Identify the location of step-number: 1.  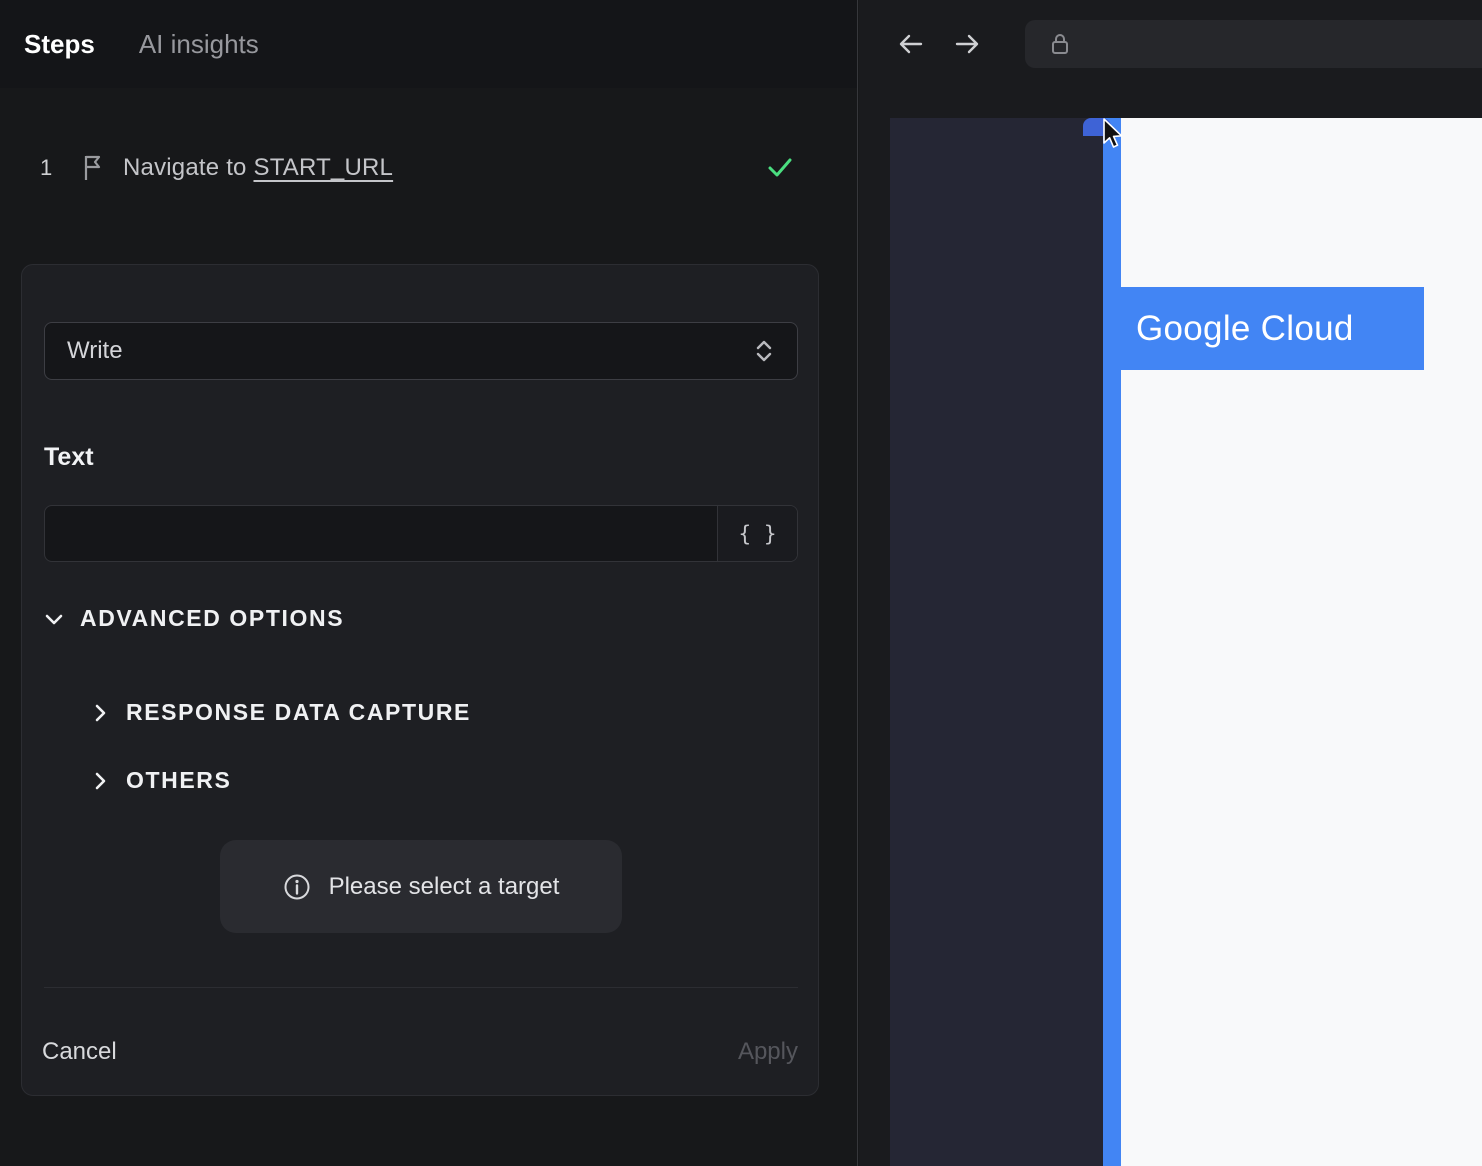
(46, 167).